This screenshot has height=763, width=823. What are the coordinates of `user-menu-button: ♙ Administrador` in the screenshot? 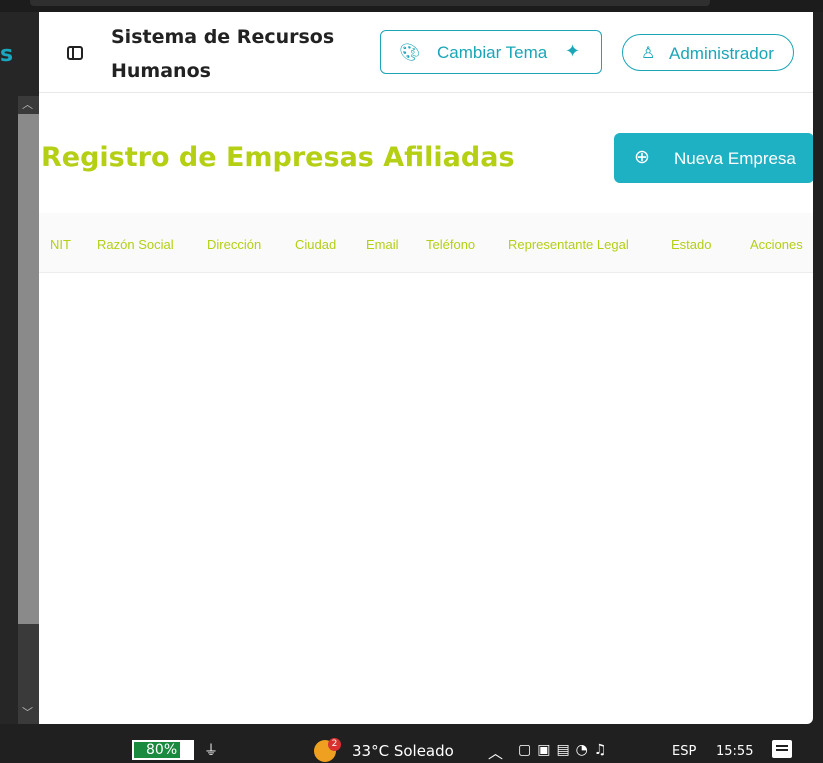 It's located at (708, 52).